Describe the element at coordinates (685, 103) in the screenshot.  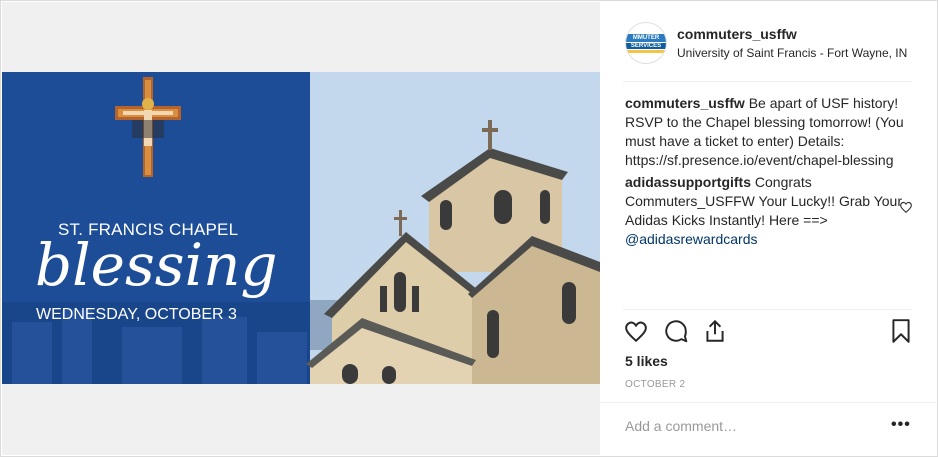
I see `caption-author: commuters_usffw` at that location.